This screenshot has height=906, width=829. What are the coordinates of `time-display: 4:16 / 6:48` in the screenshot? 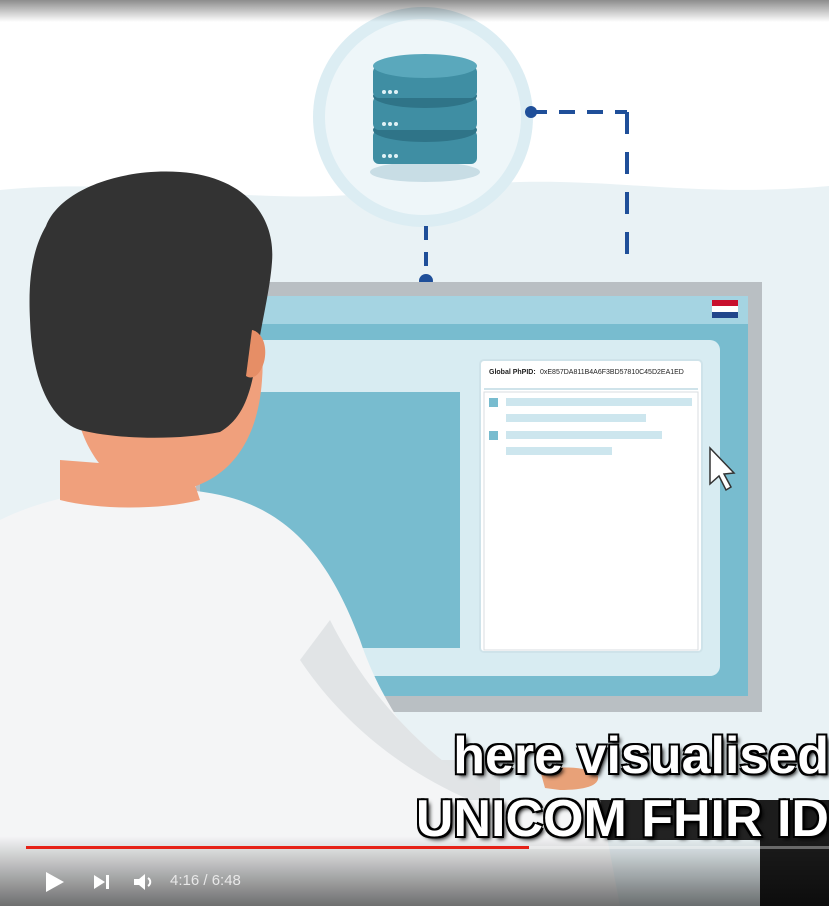 It's located at (205, 880).